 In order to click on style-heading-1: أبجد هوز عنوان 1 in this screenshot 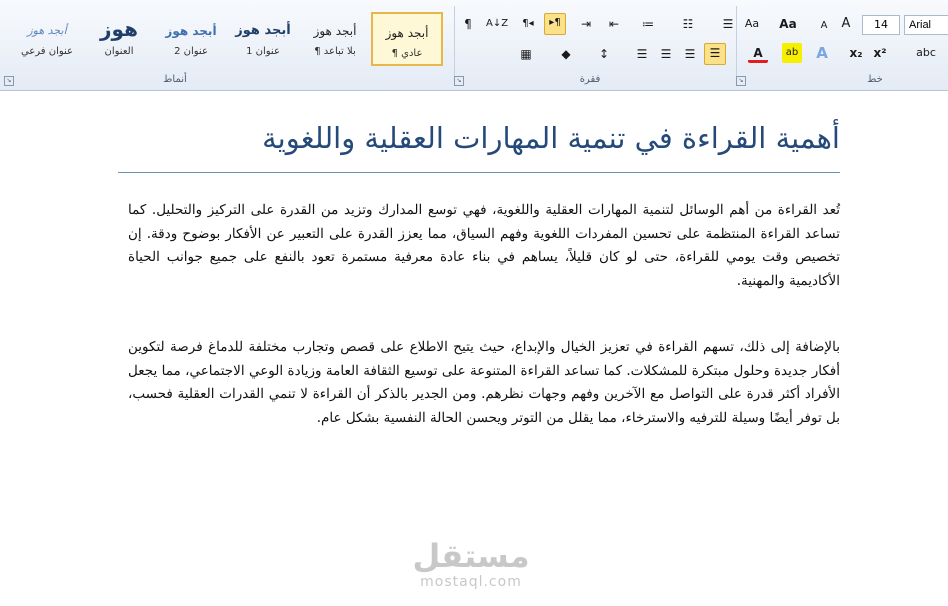, I will do `click(263, 38)`.